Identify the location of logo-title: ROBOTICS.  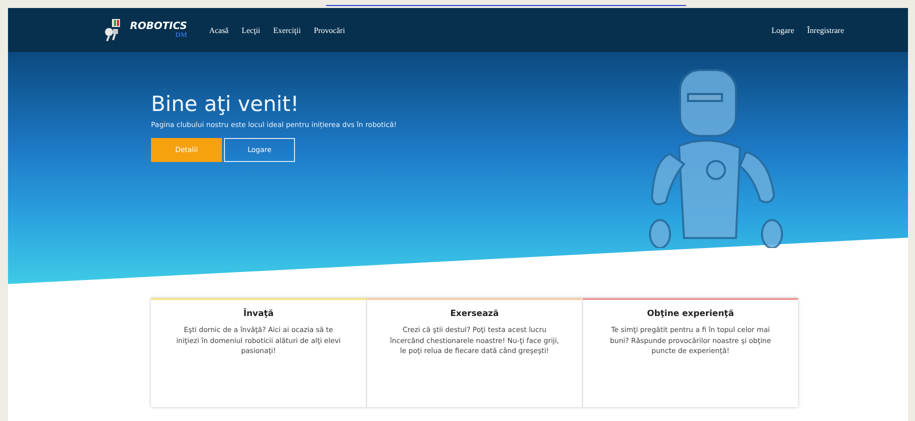
(159, 27).